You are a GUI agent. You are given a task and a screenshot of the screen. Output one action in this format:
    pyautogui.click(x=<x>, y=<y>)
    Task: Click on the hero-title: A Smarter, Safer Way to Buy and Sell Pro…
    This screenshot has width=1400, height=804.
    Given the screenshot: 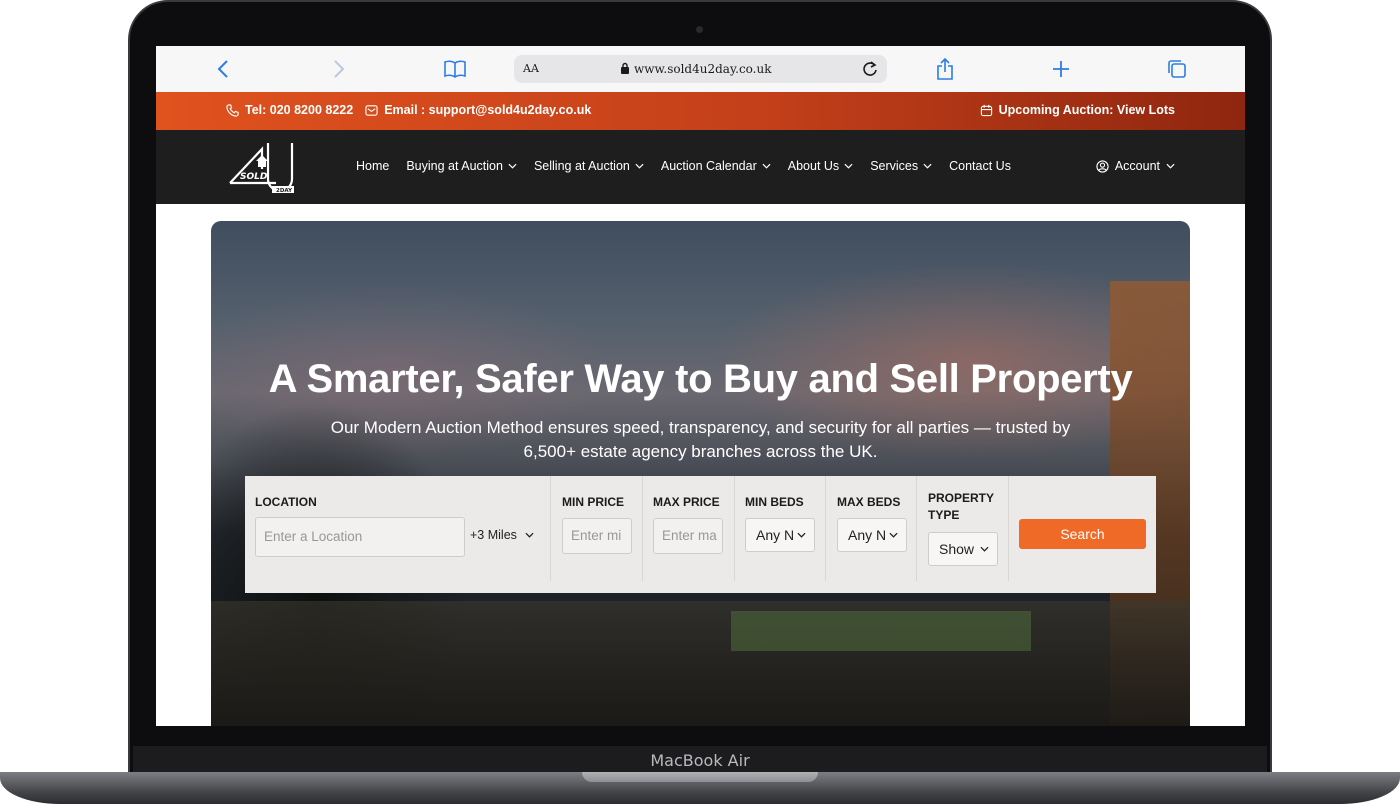 What is the action you would take?
    pyautogui.click(x=700, y=379)
    